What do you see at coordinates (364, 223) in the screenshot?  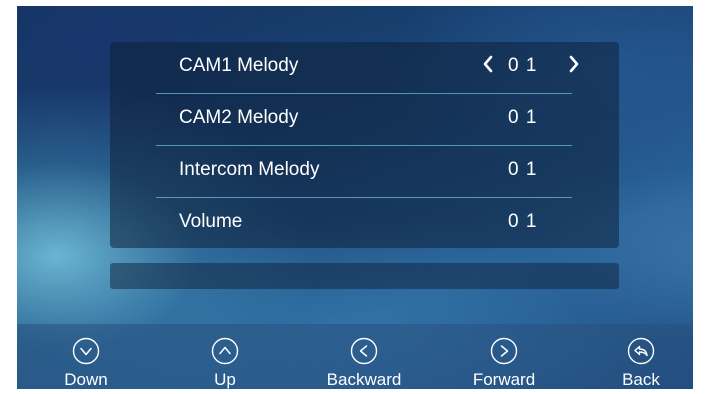 I see `menu-row-volume: Volume 0 1` at bounding box center [364, 223].